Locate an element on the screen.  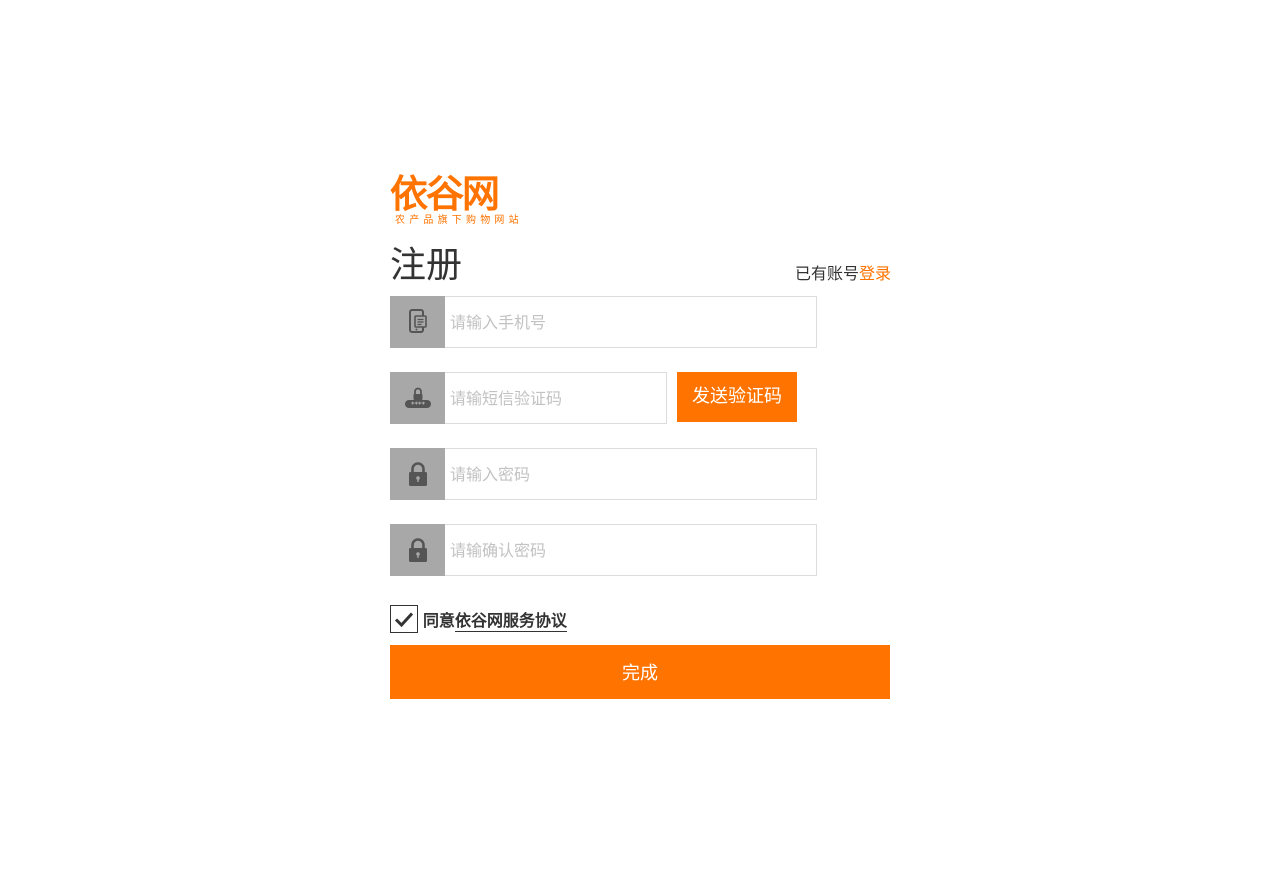
sms-code-input is located at coordinates (556, 398).